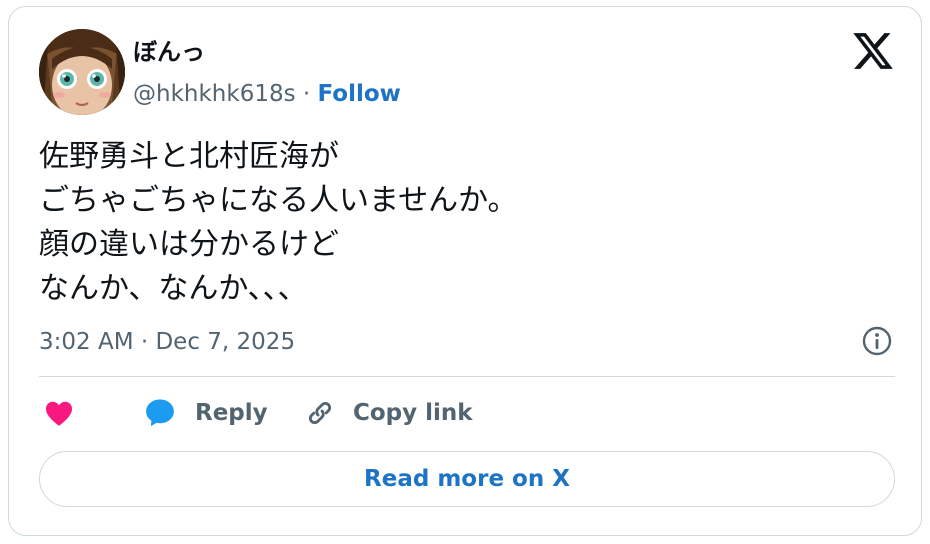 The width and height of the screenshot is (930, 544). I want to click on author-handle: @hkhkhk618s, so click(214, 94).